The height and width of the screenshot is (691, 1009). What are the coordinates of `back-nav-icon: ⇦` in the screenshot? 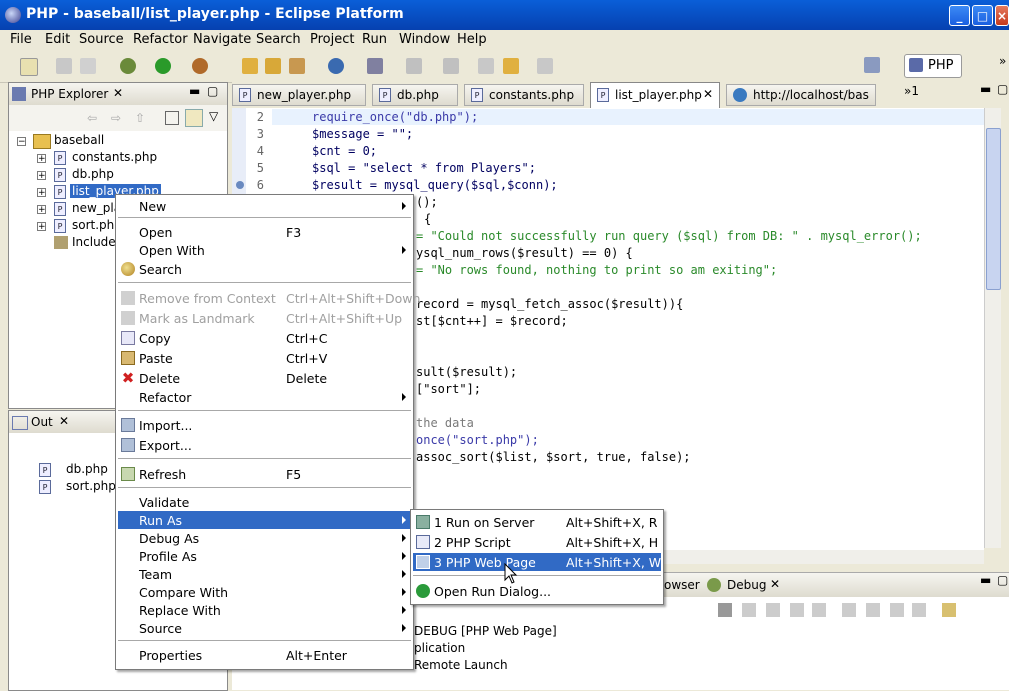 It's located at (92, 118).